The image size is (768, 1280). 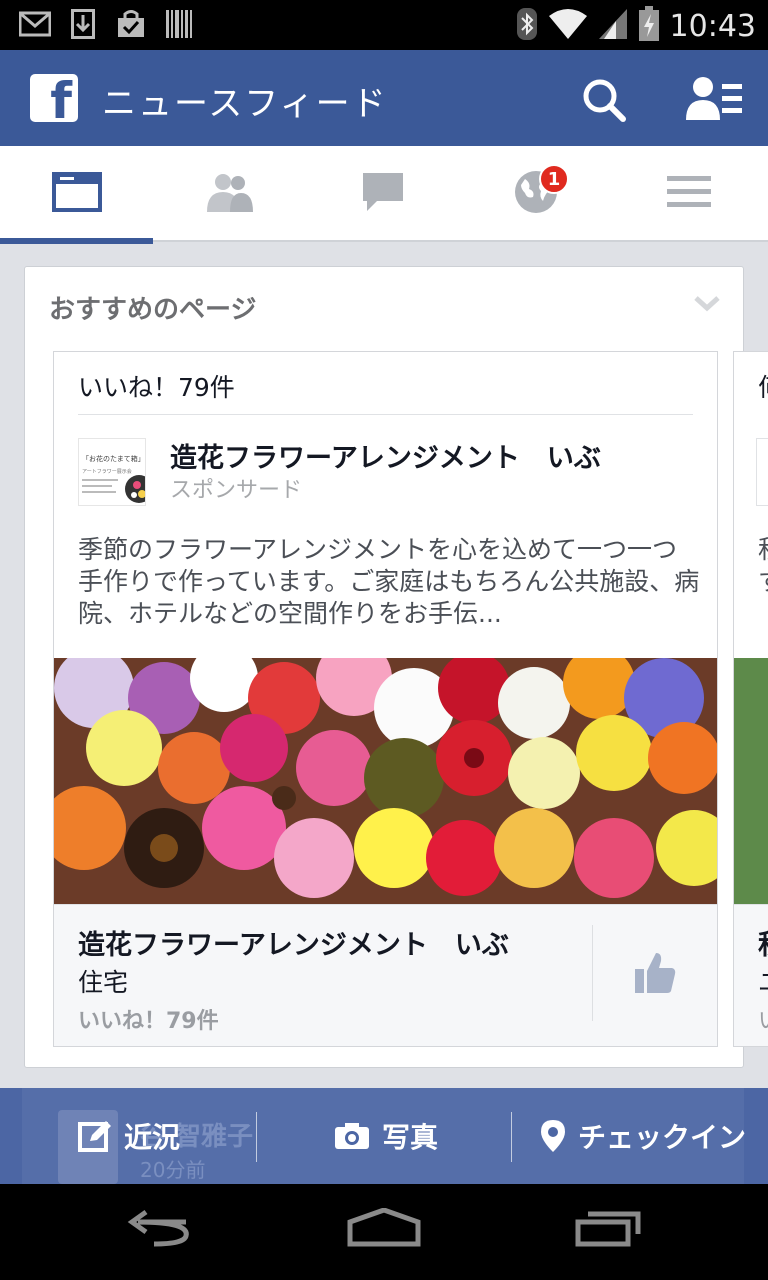 What do you see at coordinates (384, 25) in the screenshot?
I see `status-bar: 10:43` at bounding box center [384, 25].